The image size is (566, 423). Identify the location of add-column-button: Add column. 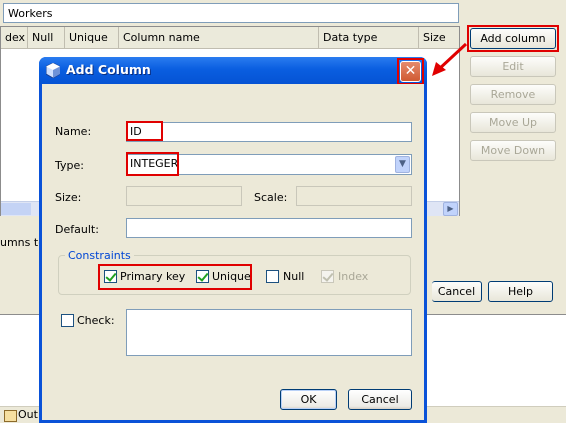
(513, 38).